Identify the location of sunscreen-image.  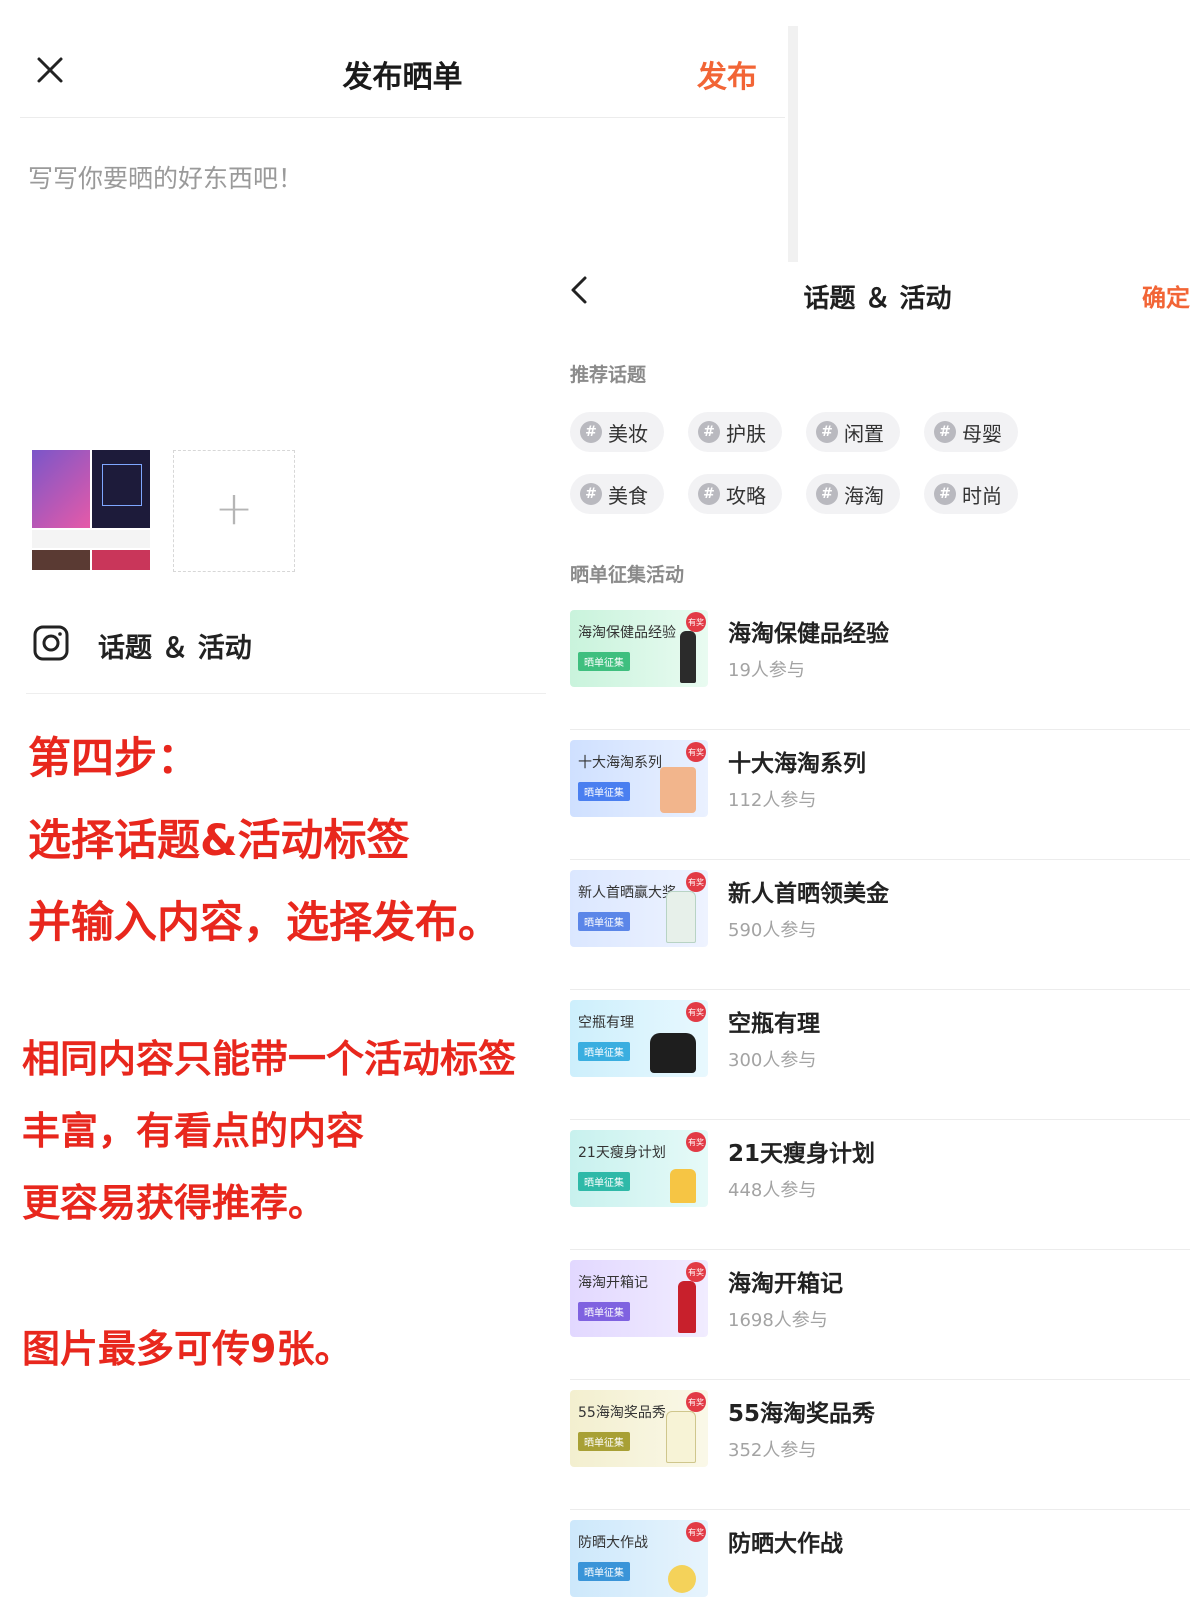
(682, 1579).